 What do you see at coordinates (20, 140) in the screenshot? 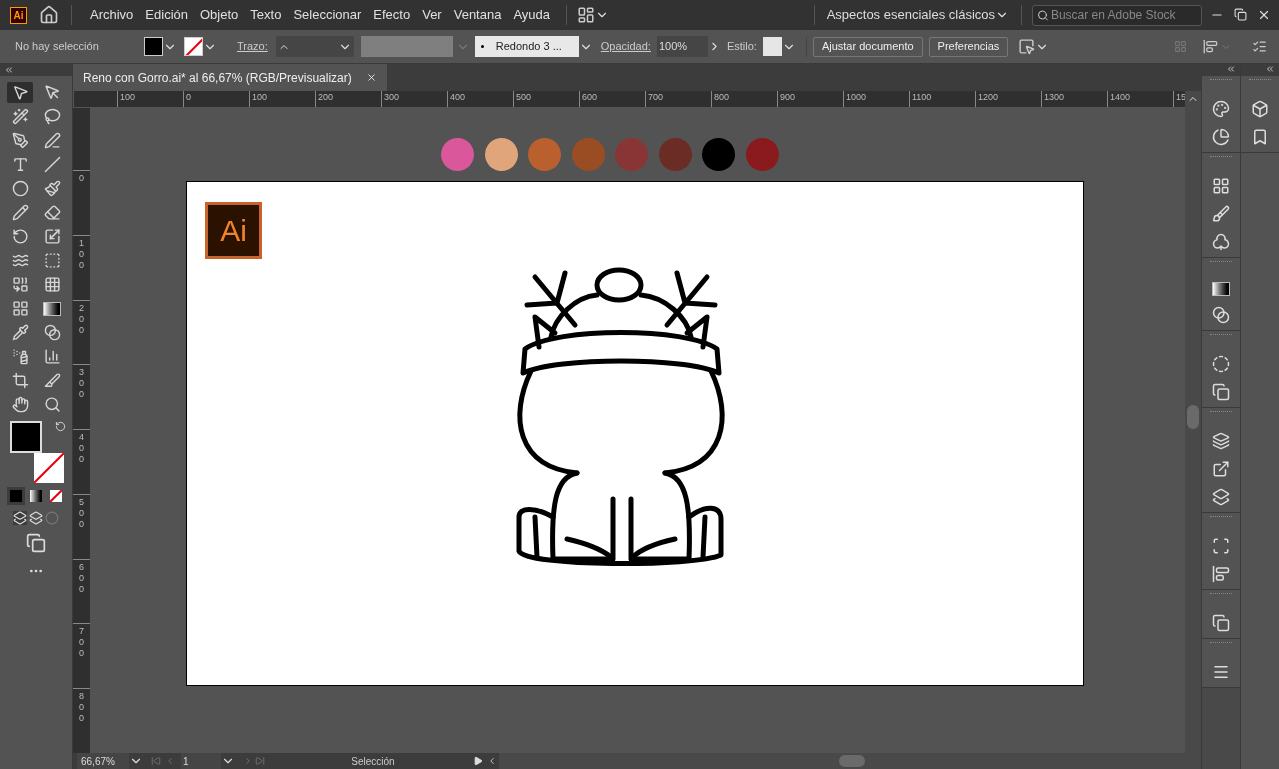
I see `pen-icon` at bounding box center [20, 140].